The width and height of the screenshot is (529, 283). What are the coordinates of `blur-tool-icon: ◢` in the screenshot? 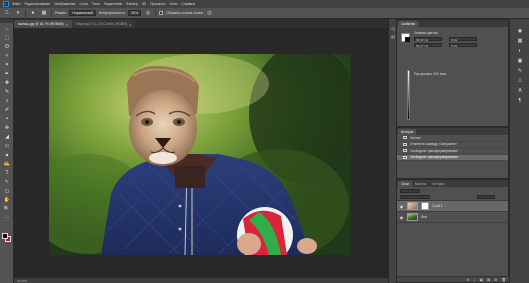 It's located at (7, 137).